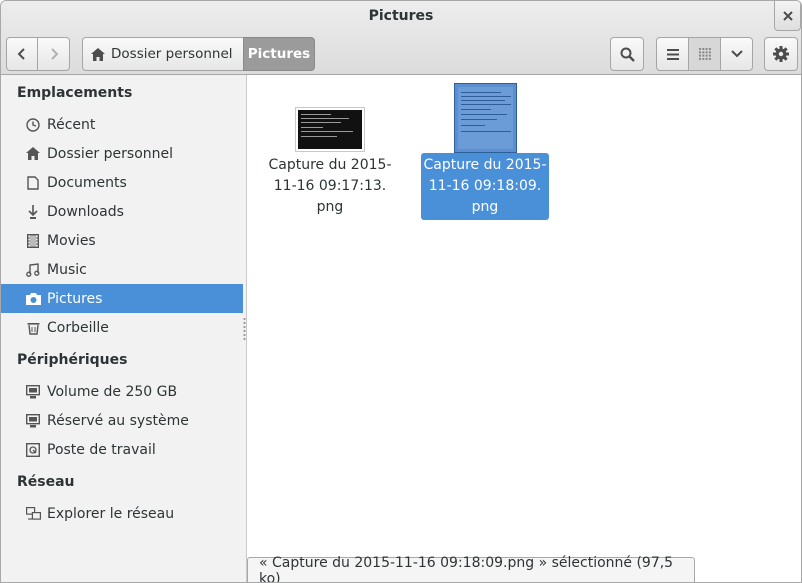  I want to click on sidebar-item-label: Explorer le réseau, so click(111, 513).